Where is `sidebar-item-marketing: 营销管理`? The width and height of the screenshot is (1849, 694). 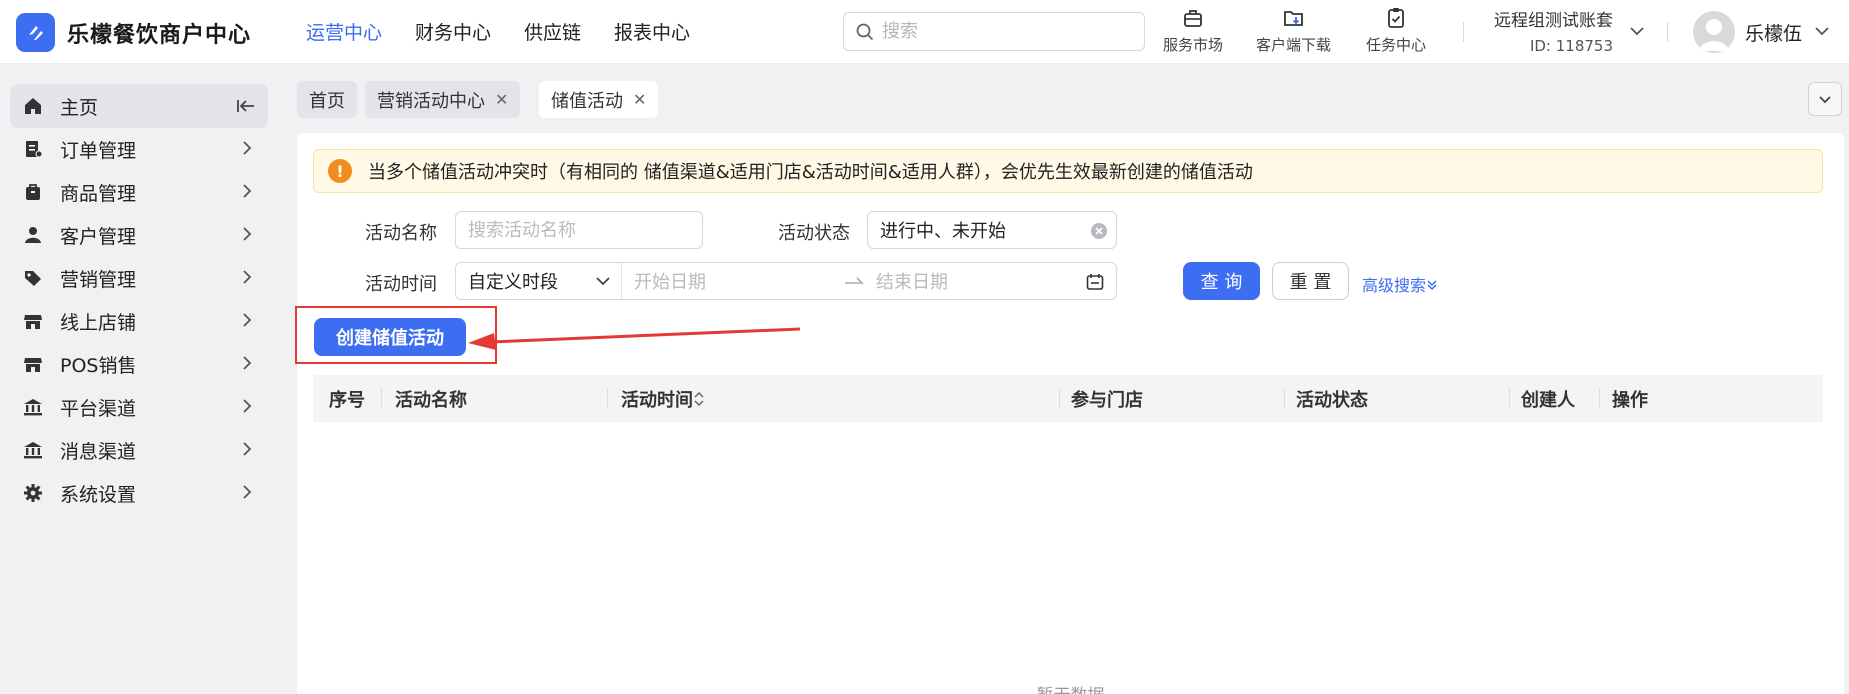
sidebar-item-marketing: 营销管理 is located at coordinates (139, 278).